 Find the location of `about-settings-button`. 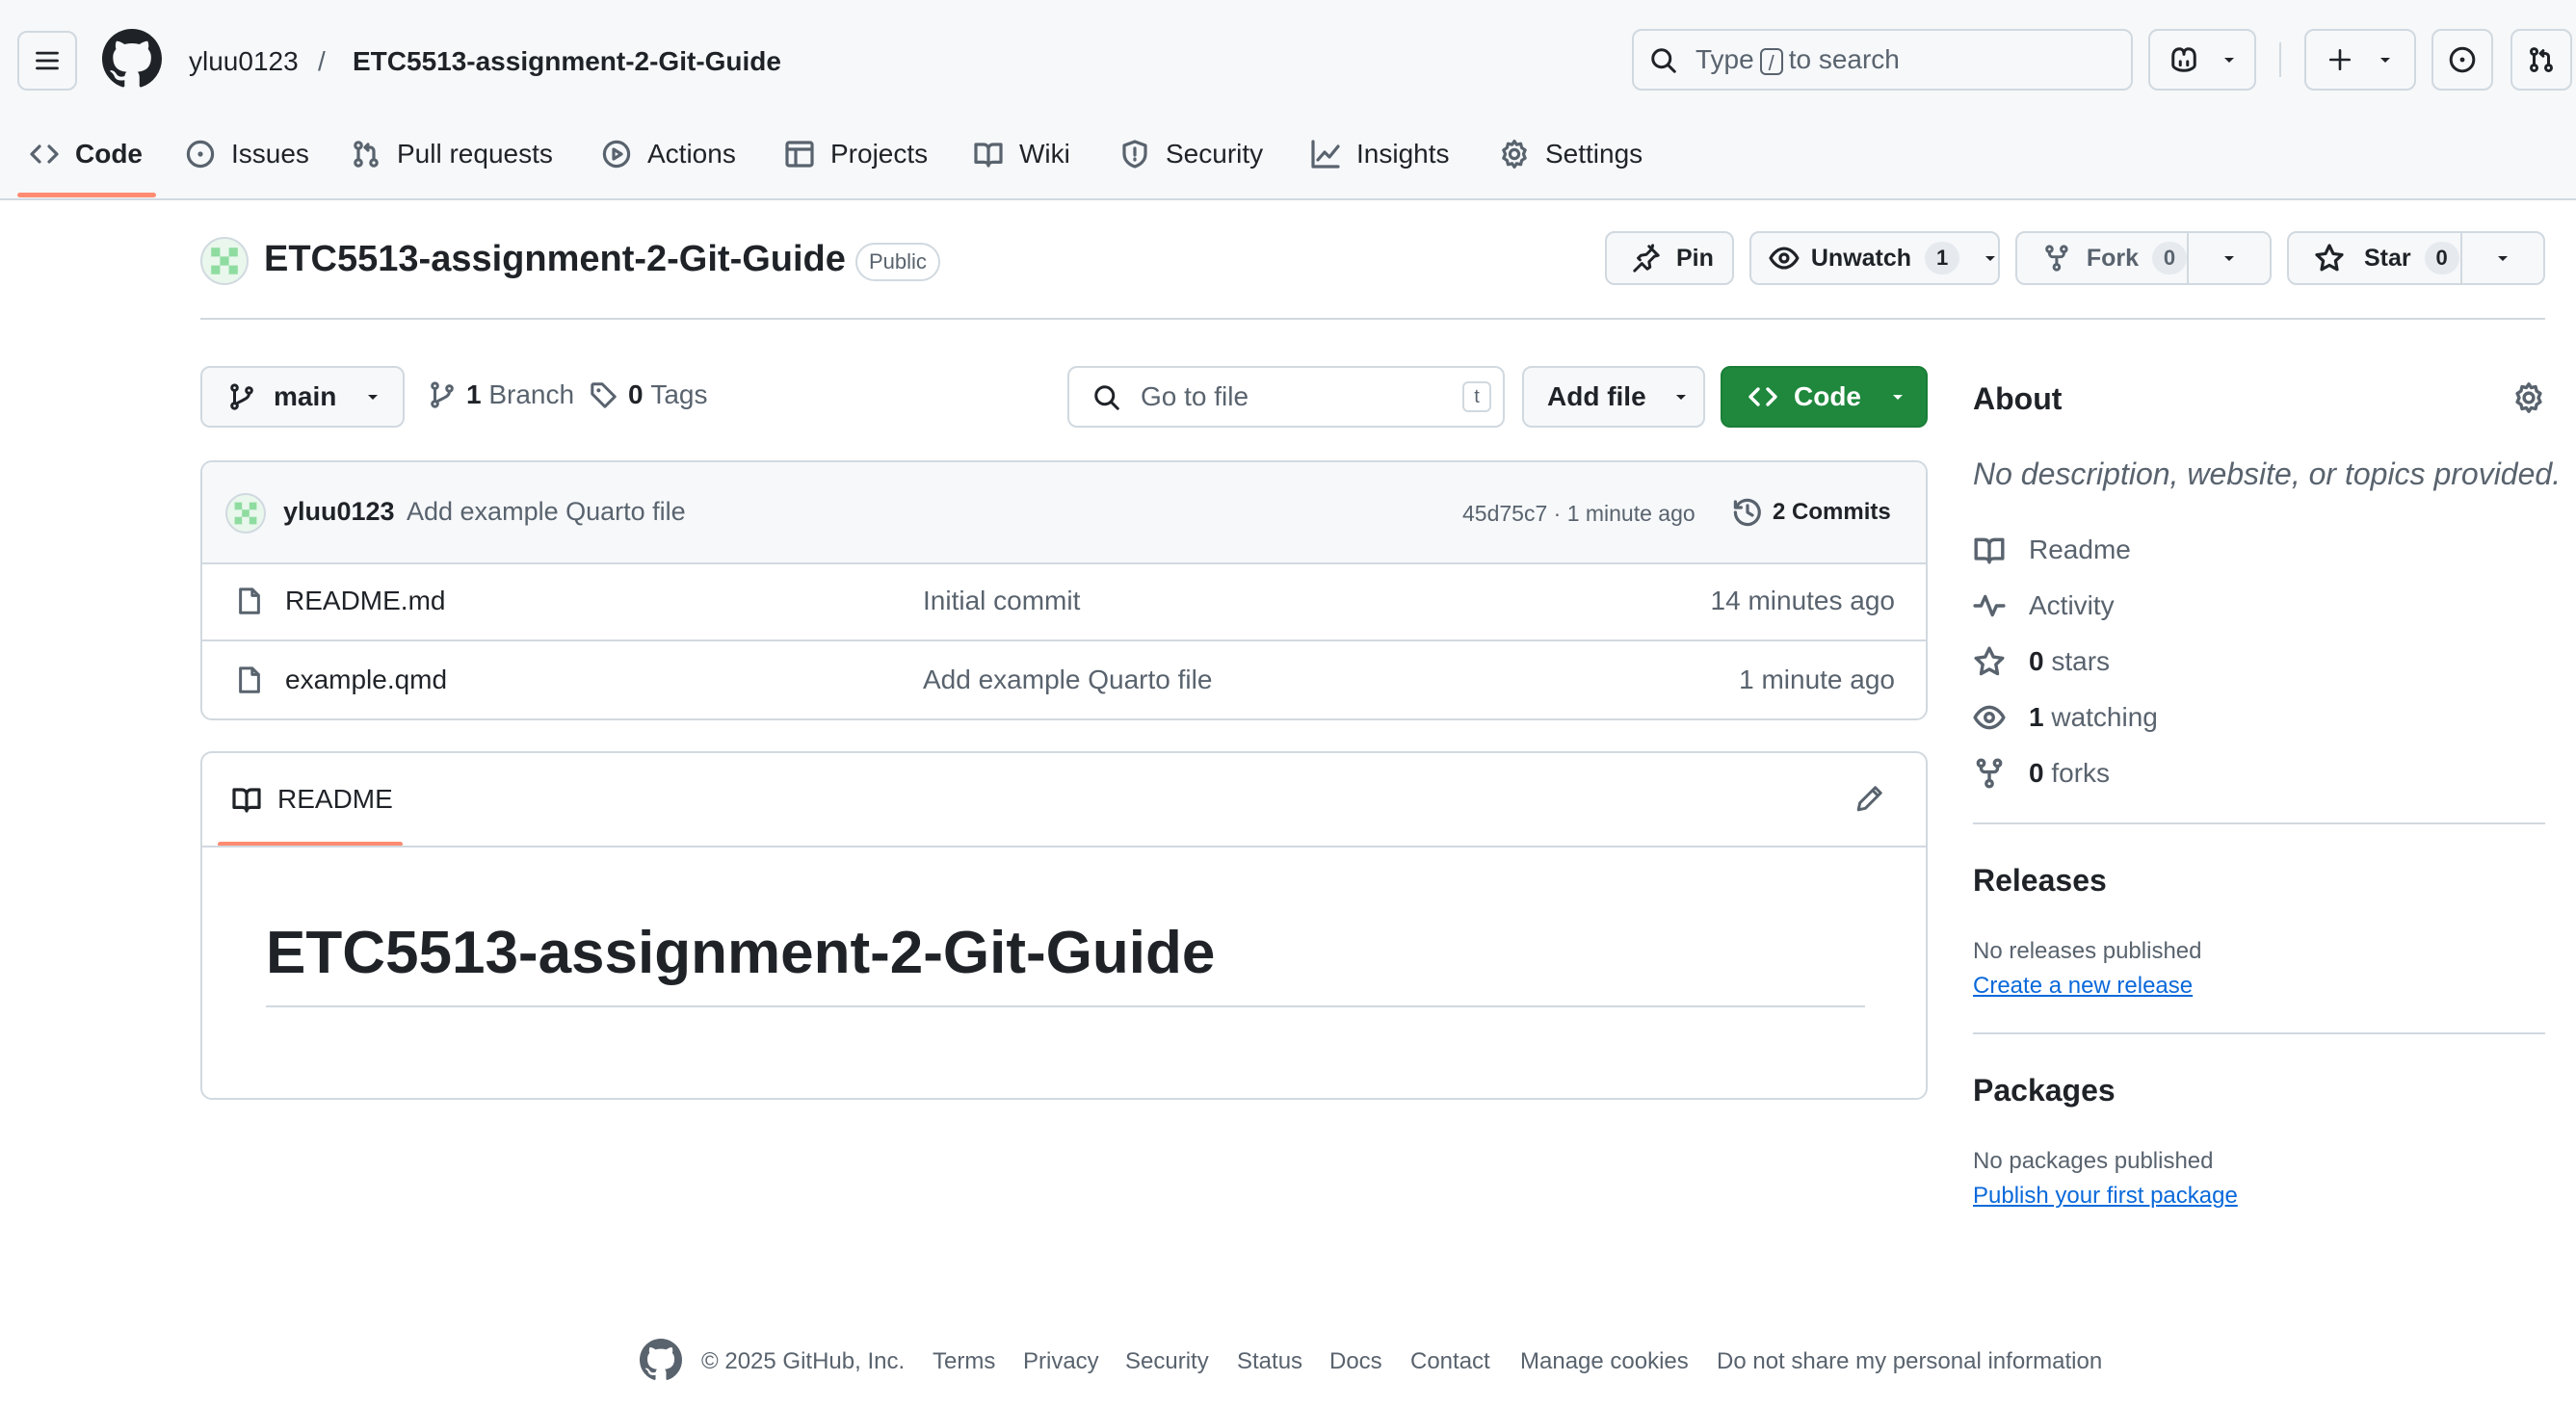

about-settings-button is located at coordinates (2529, 397).